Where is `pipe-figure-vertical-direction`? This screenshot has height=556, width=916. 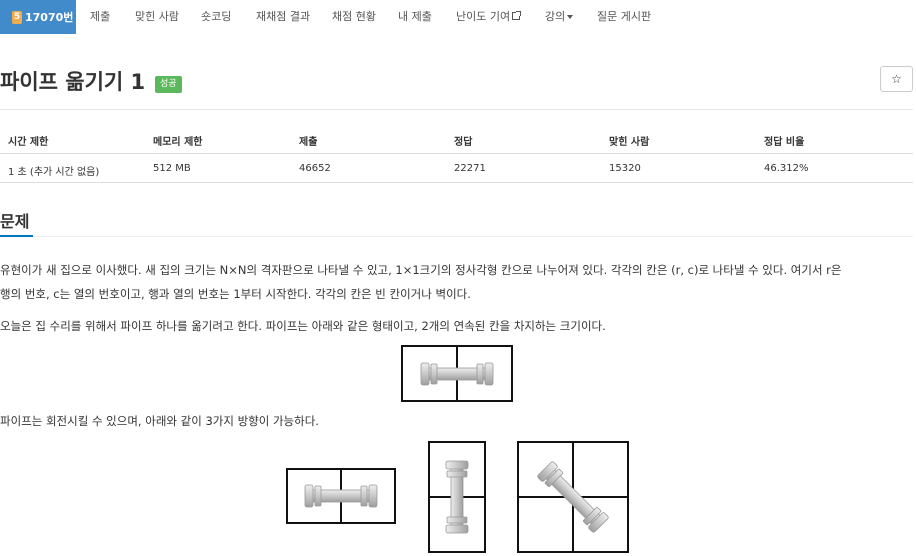
pipe-figure-vertical-direction is located at coordinates (457, 497).